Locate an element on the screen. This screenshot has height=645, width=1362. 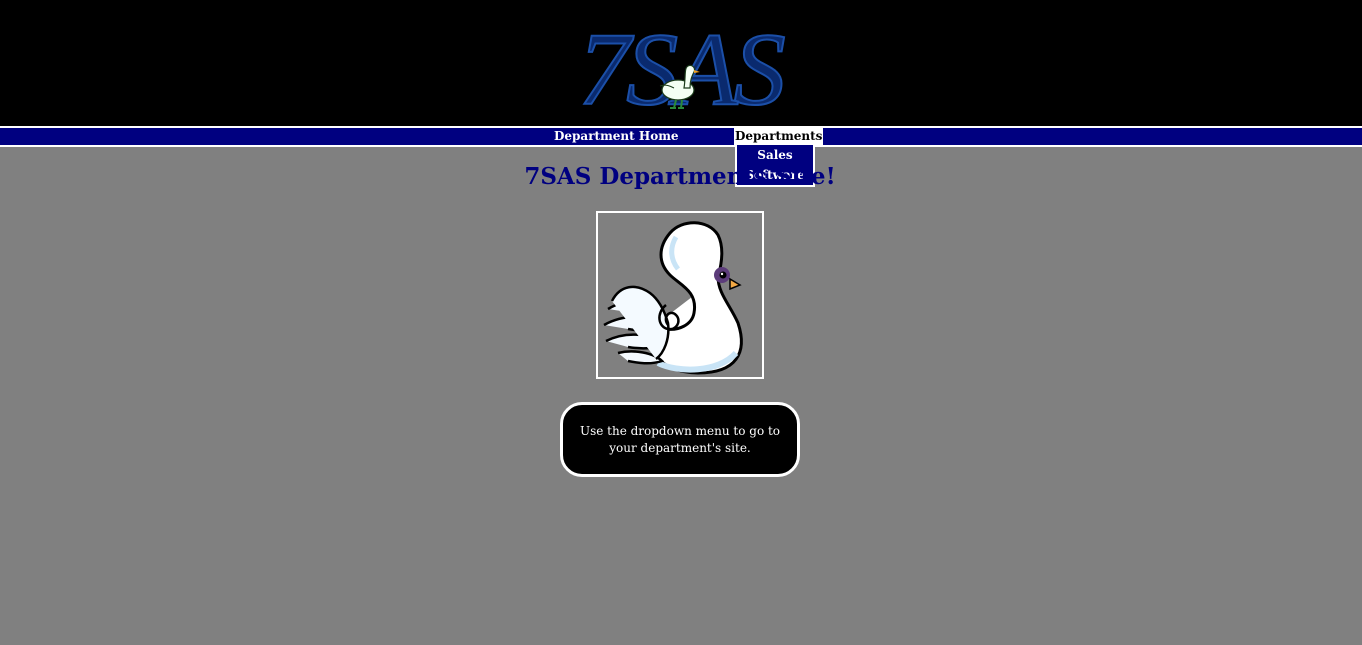
dropdown-item-sales: Sales is located at coordinates (775, 155).